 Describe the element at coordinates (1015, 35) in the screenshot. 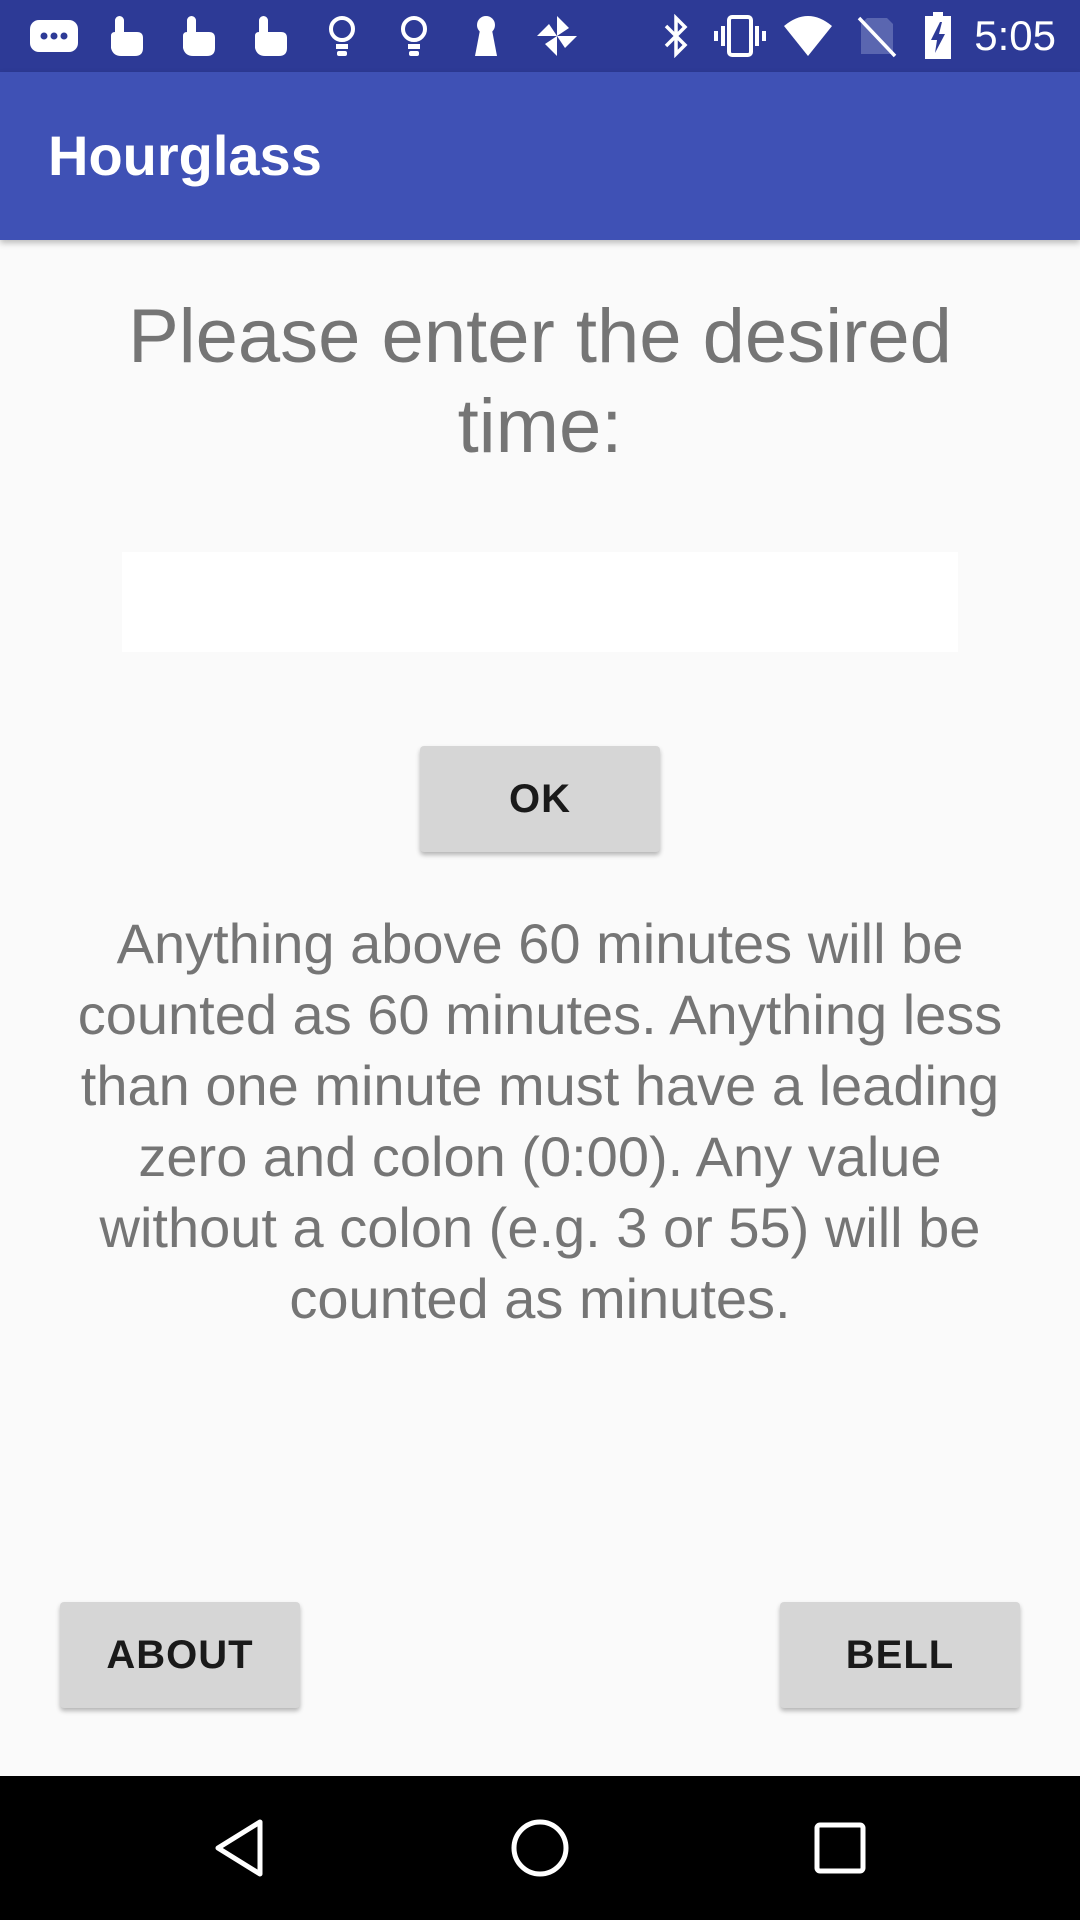

I see `status-time: 5:05` at that location.